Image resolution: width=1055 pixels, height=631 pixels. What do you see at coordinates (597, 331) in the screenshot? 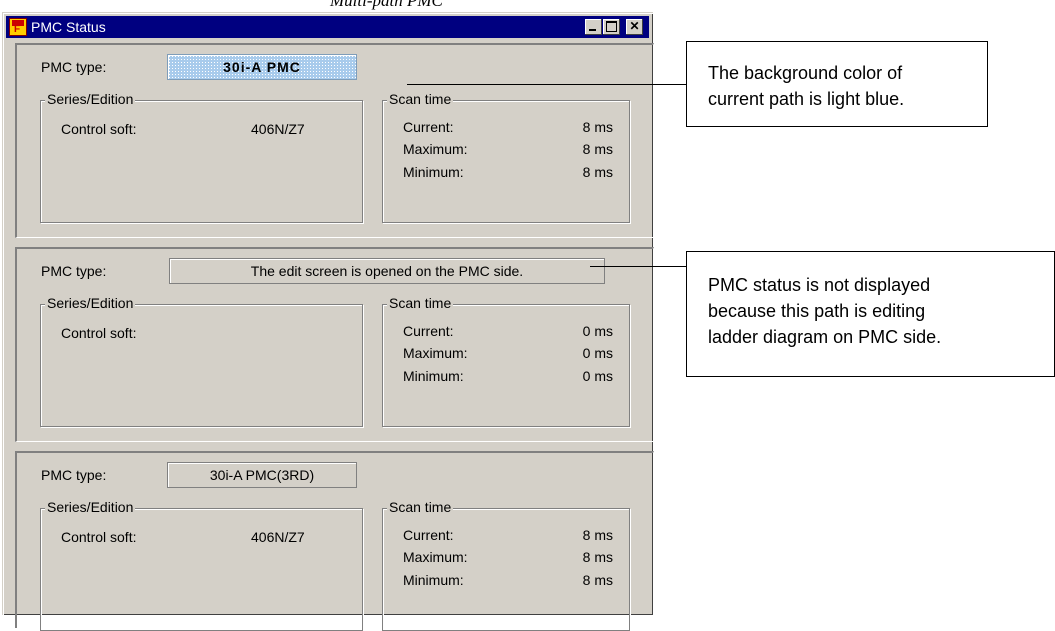
I see `scan-current-value: 0 ms` at bounding box center [597, 331].